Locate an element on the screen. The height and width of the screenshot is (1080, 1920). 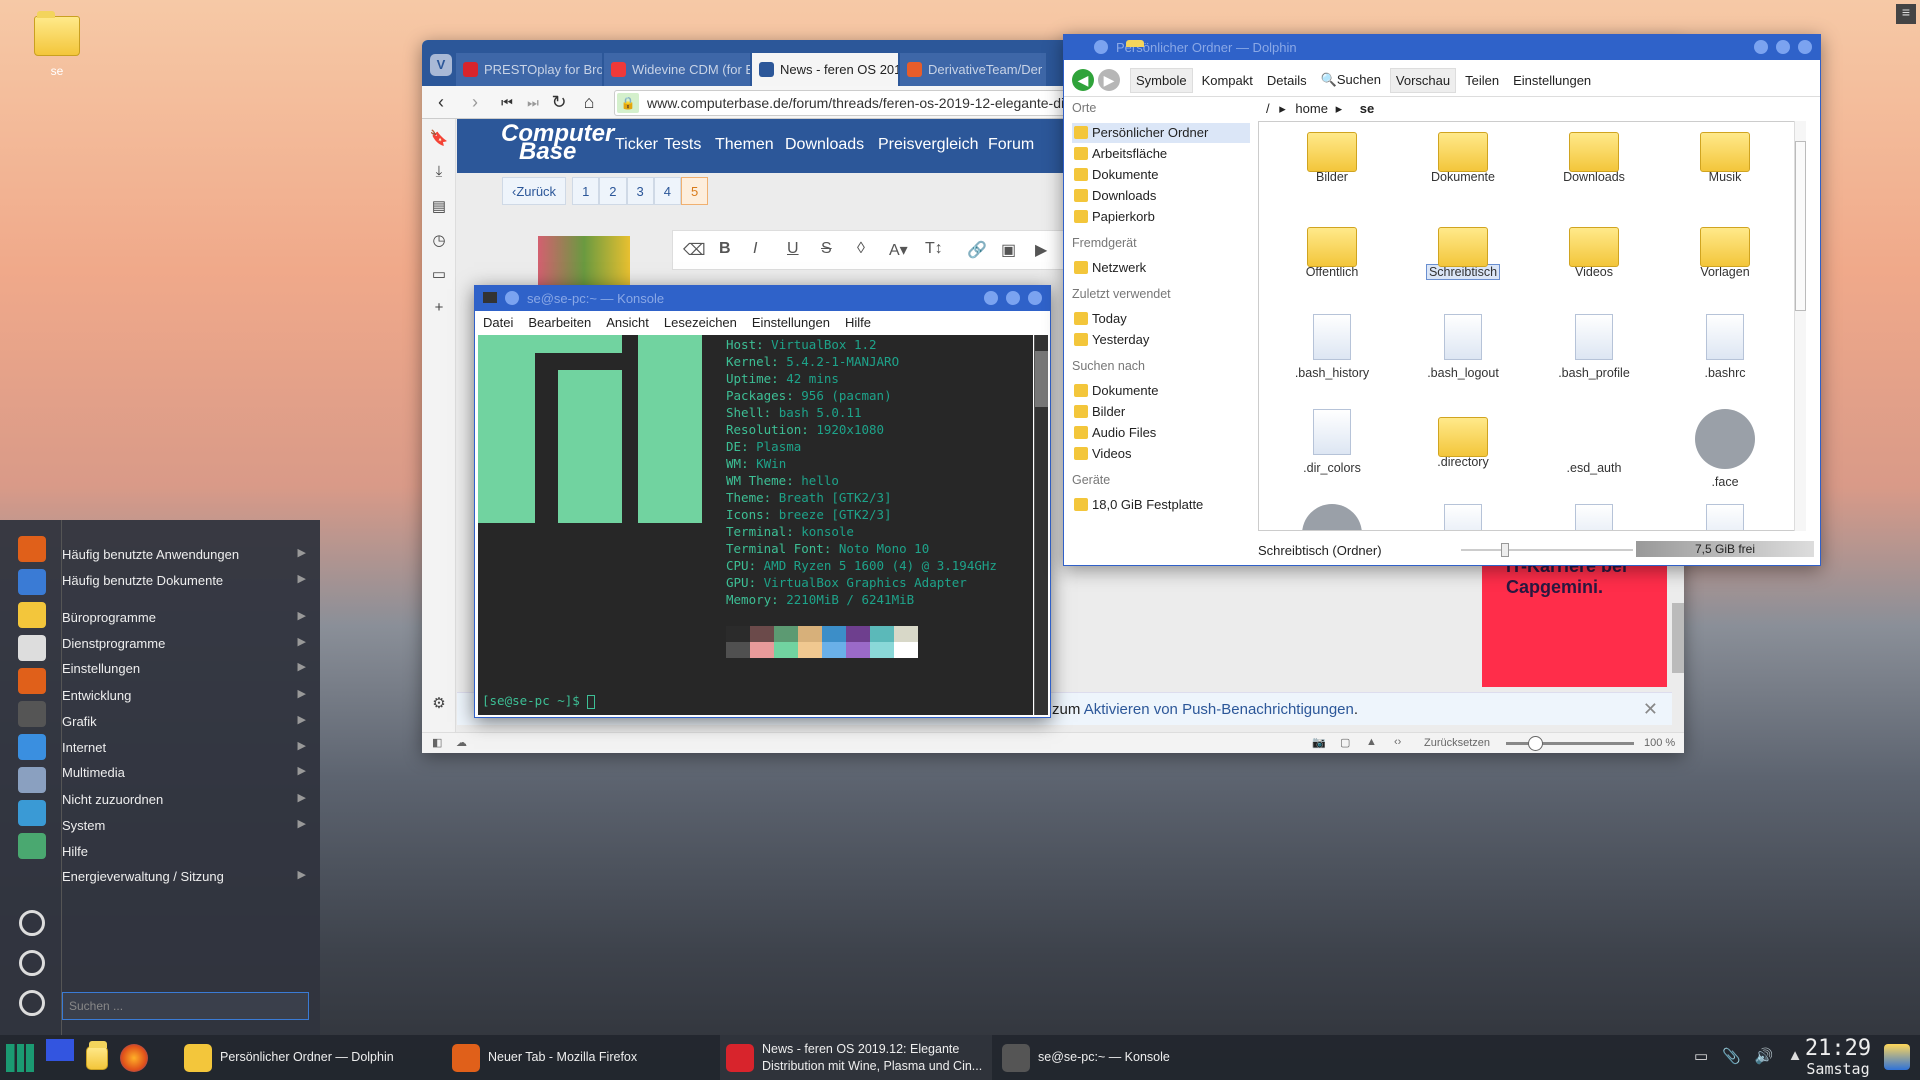
menu-category: Büroprogramme ▶ is located at coordinates (187, 618).